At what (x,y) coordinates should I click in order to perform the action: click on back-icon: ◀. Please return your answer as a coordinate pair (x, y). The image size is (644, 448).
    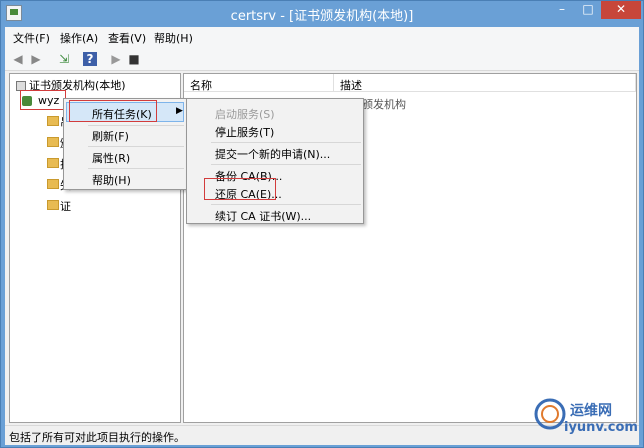
    Looking at the image, I should click on (18, 59).